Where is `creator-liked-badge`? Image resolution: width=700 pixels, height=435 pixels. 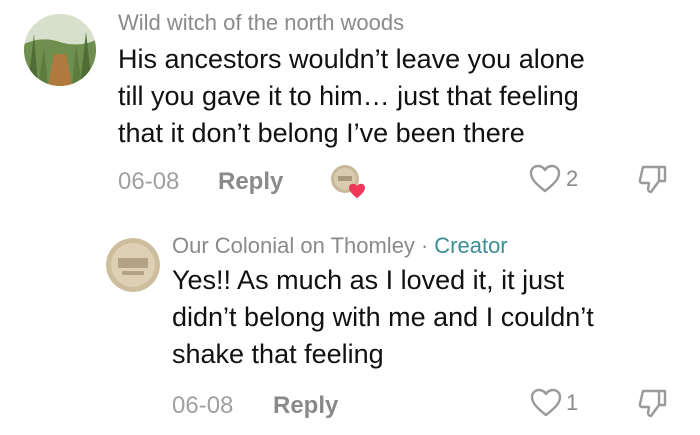 creator-liked-badge is located at coordinates (347, 181).